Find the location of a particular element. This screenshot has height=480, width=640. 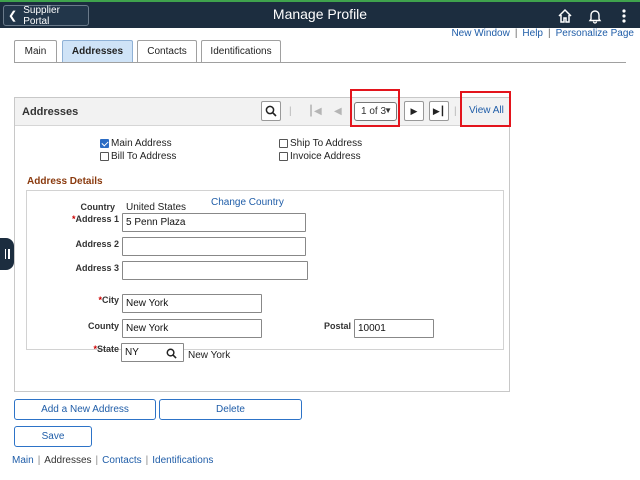

tab-main: Main is located at coordinates (35, 51).